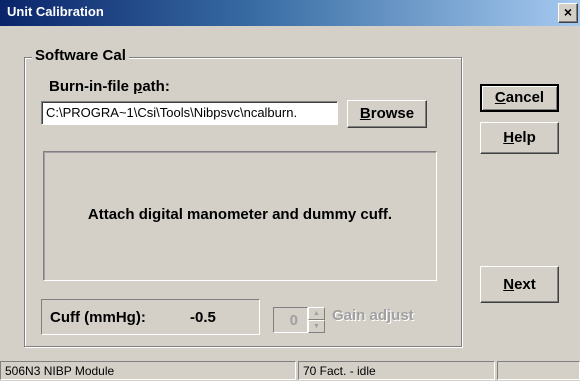 This screenshot has width=580, height=381. What do you see at coordinates (109, 86) in the screenshot?
I see `burn-in-path-label: Burn-in-file path:` at bounding box center [109, 86].